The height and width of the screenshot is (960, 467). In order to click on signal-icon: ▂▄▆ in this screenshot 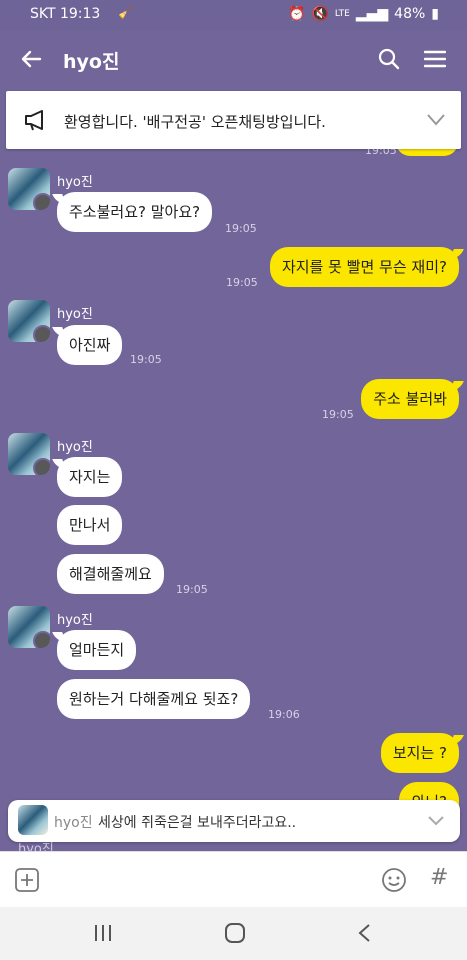, I will do `click(372, 14)`.